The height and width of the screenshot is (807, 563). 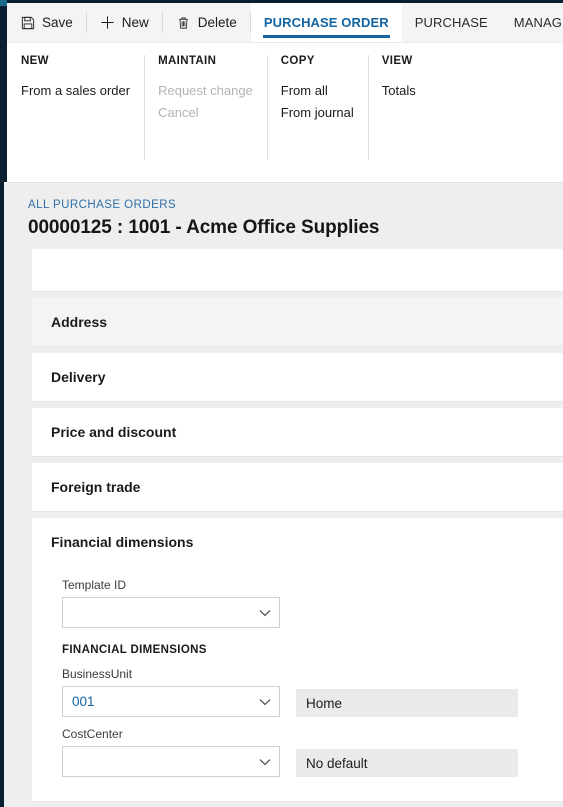 What do you see at coordinates (75, 91) in the screenshot?
I see `menu-item-from-a-sales-order: From a sales order` at bounding box center [75, 91].